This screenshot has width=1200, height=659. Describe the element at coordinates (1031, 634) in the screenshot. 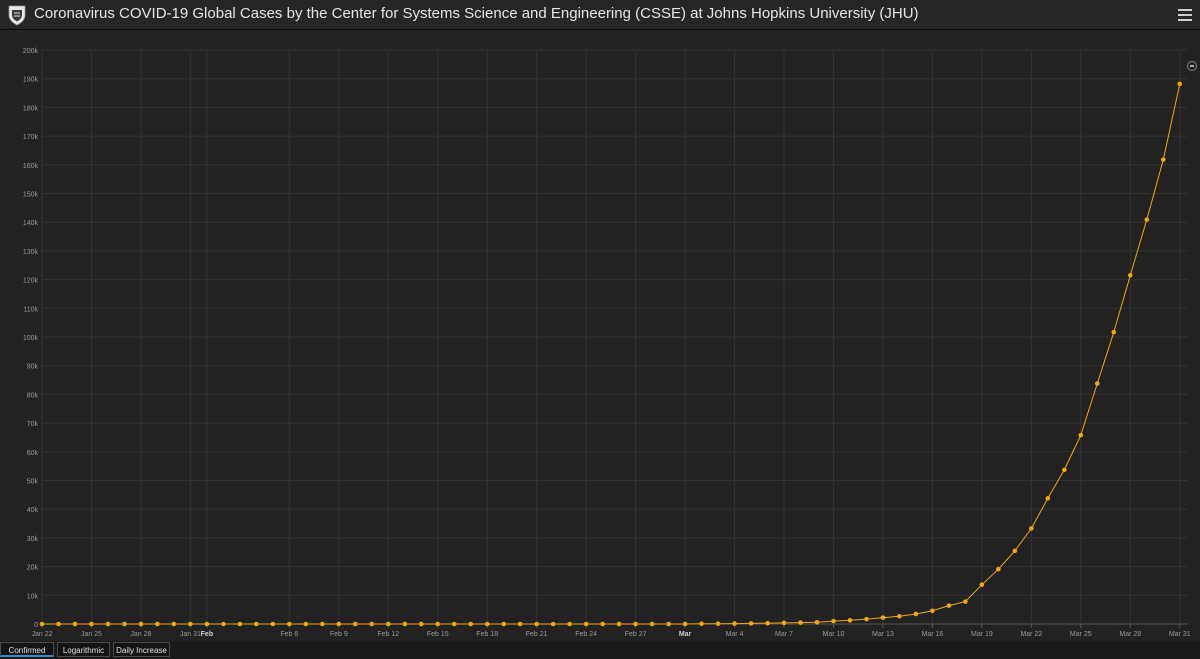

I see `x-tick-label: Mar 22` at that location.